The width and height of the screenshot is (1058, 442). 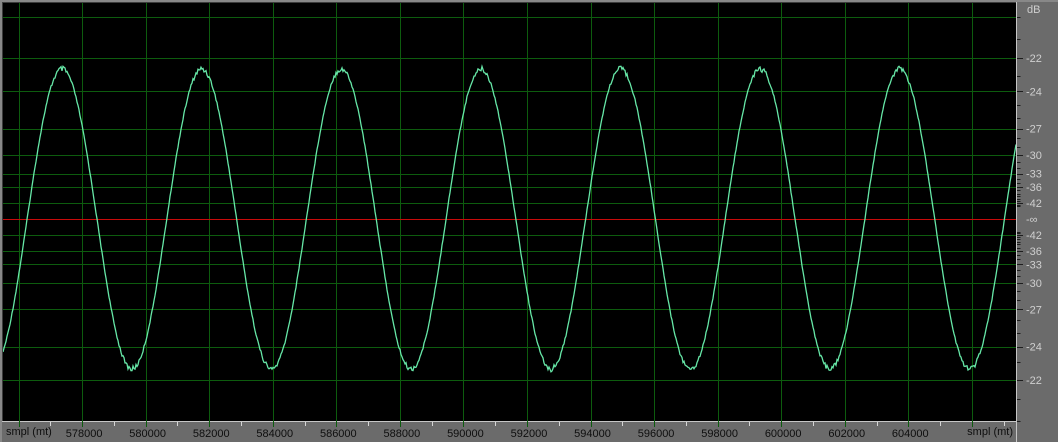 I want to click on db-ruler, so click(x=1037, y=221).